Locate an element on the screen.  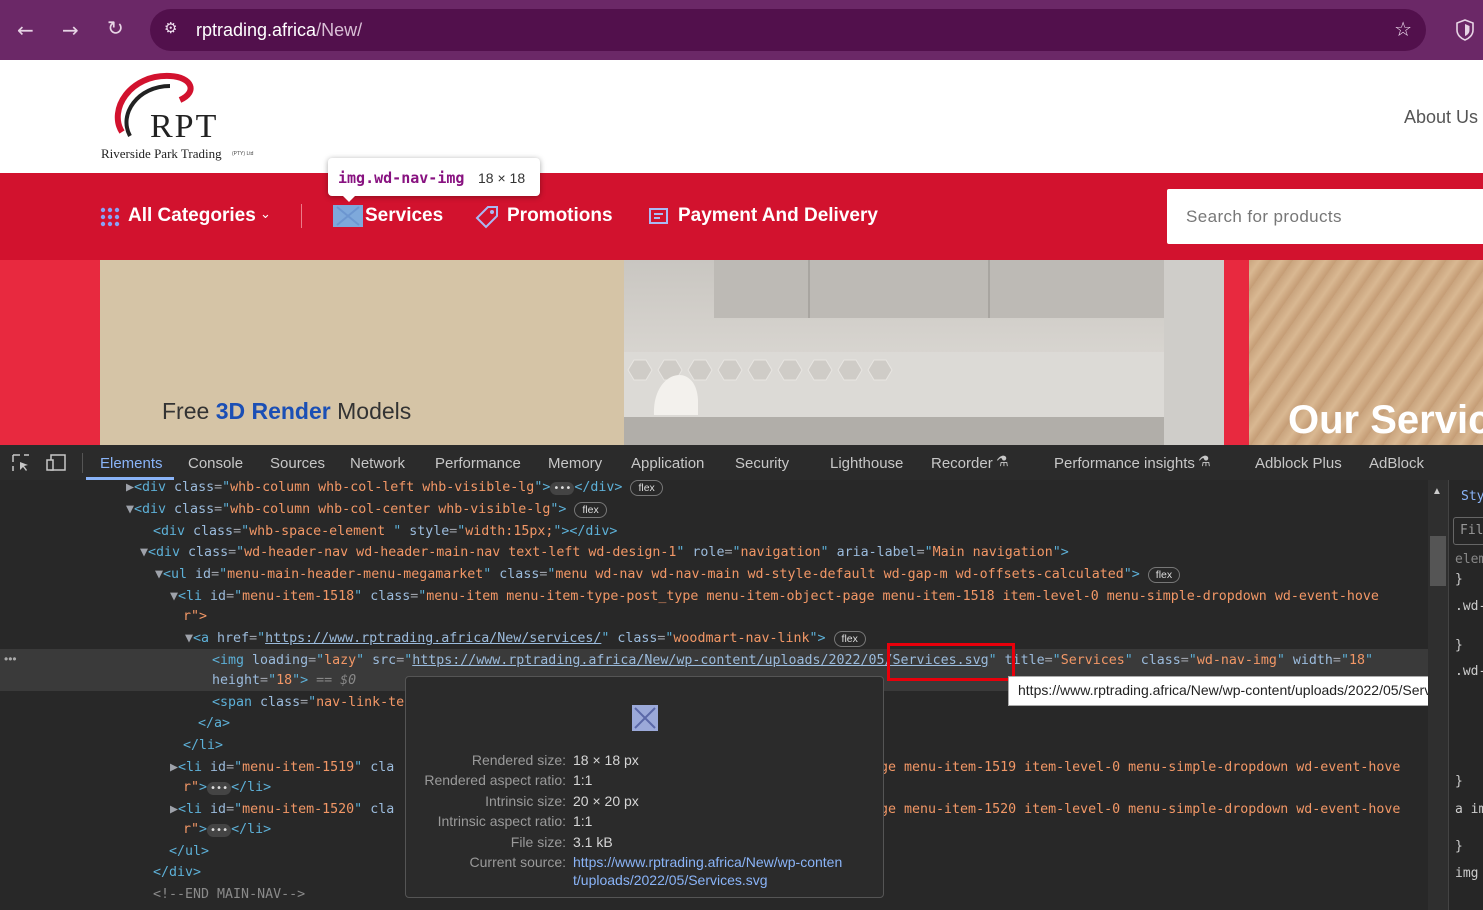
menu-all-categories: All Categories is located at coordinates (192, 216).